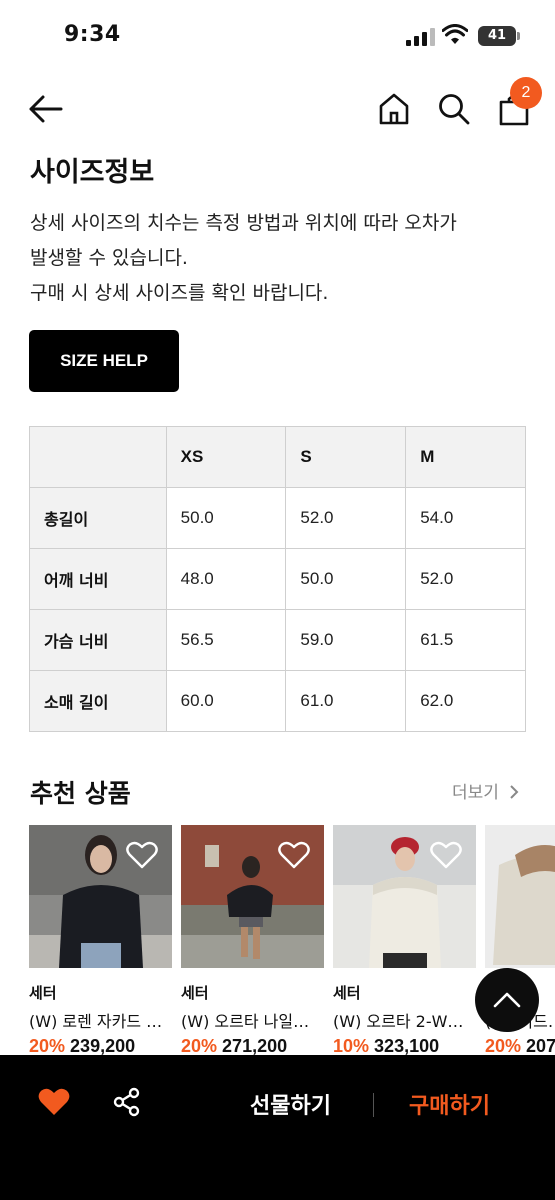 The height and width of the screenshot is (1200, 555). Describe the element at coordinates (465, 701) in the screenshot. I see `table-cell: 62.0` at that location.